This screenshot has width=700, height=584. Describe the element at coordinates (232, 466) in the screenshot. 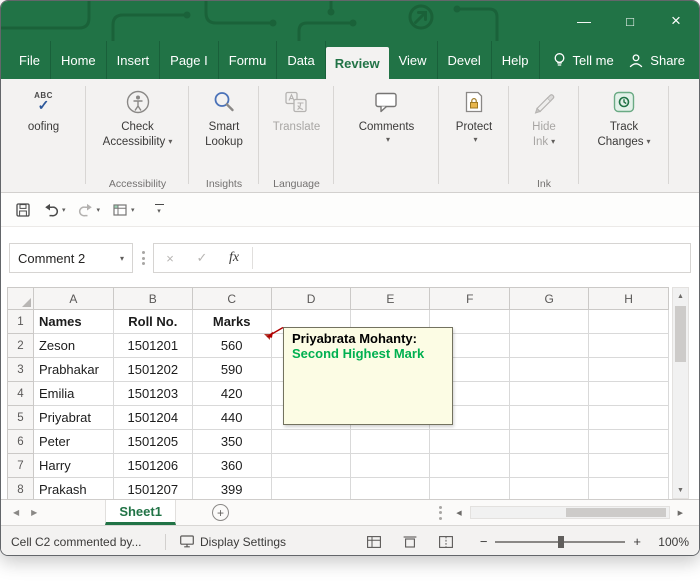

I see `cell-c7: 360` at that location.